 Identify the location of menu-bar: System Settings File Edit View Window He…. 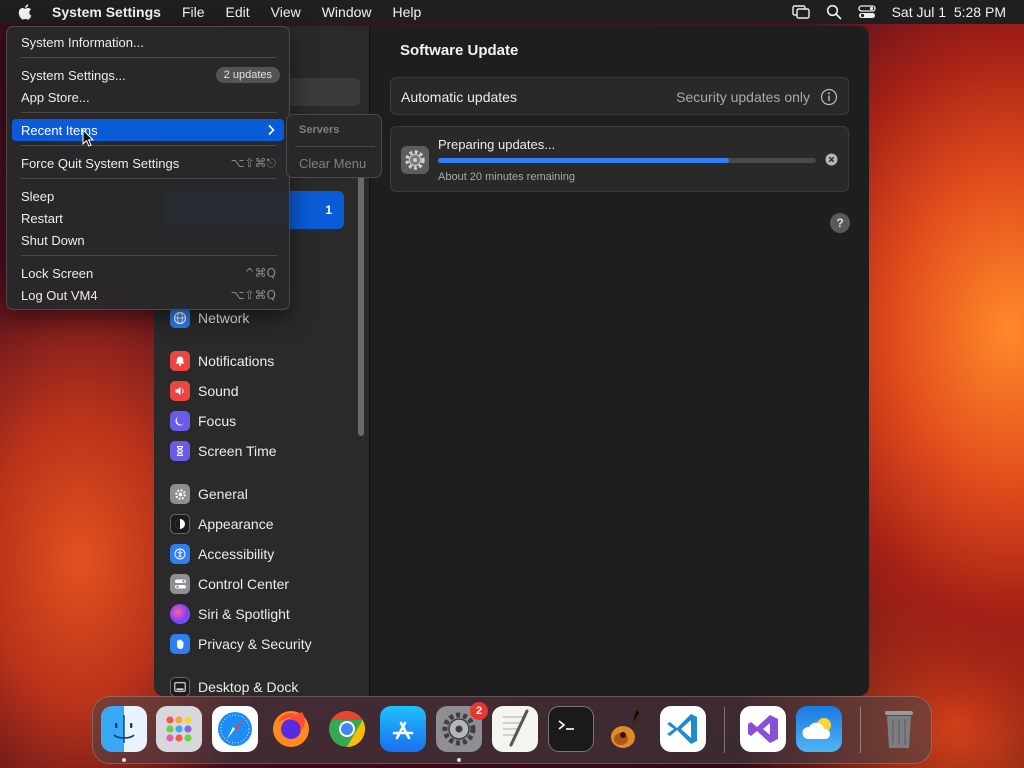
(512, 12).